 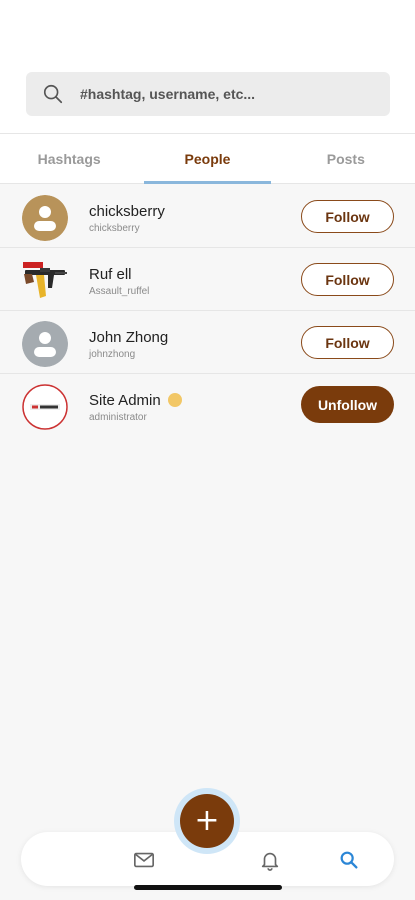 What do you see at coordinates (144, 860) in the screenshot?
I see `mail-icon` at bounding box center [144, 860].